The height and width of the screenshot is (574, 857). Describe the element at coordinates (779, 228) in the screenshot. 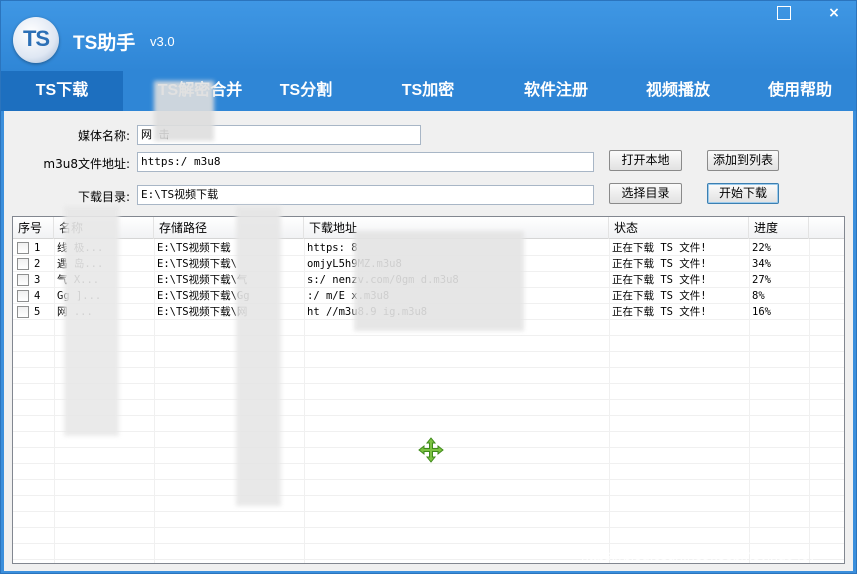

I see `col-progress: 进度` at that location.